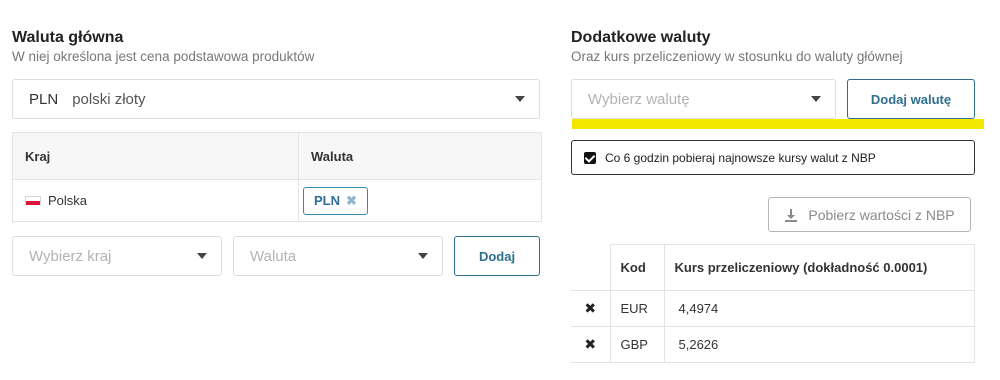 The image size is (1000, 380). What do you see at coordinates (338, 256) in the screenshot?
I see `currency-select: Waluta` at bounding box center [338, 256].